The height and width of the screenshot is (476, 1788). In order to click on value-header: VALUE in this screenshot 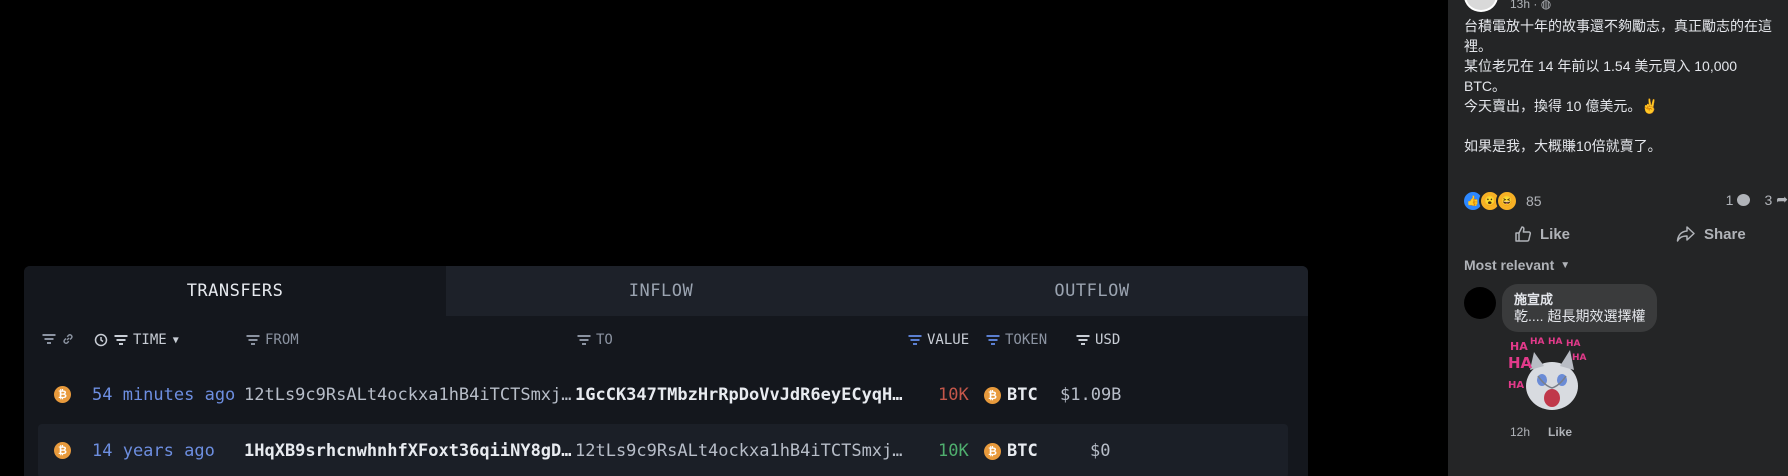, I will do `click(938, 340)`.